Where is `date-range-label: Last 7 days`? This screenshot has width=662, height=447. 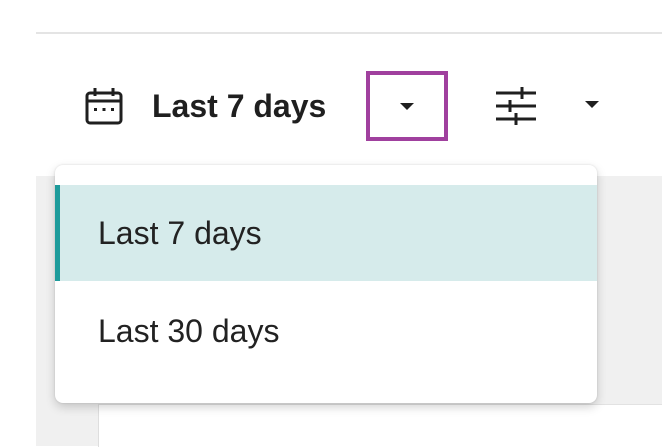
date-range-label: Last 7 days is located at coordinates (239, 106).